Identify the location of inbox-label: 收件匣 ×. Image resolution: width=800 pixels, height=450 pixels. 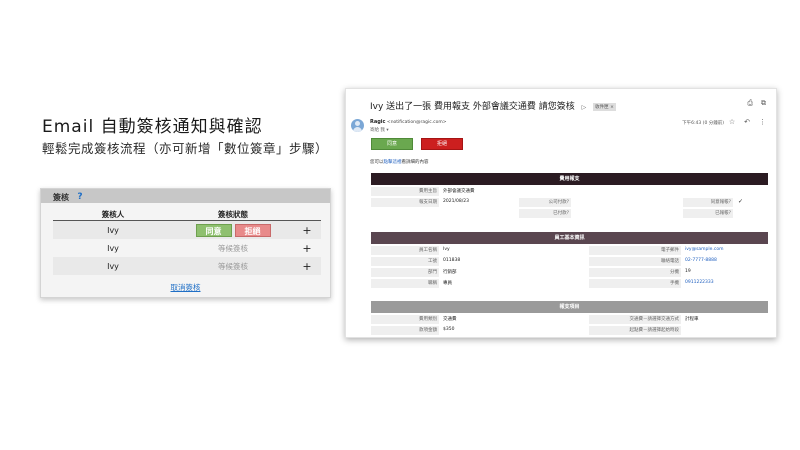
(604, 106).